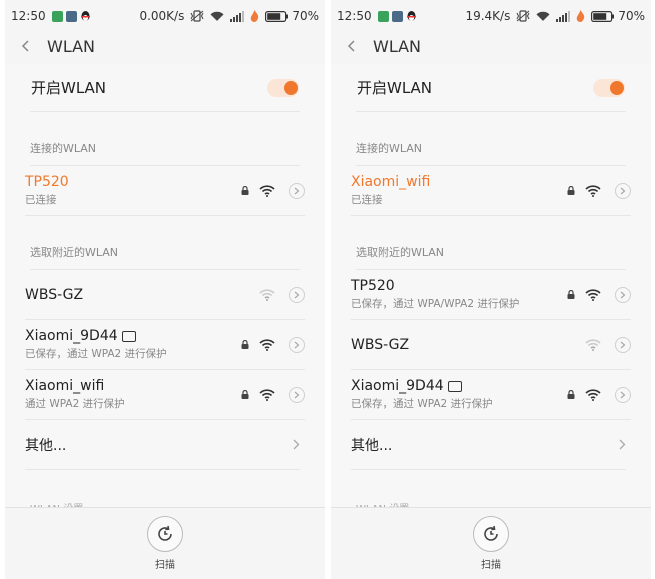  What do you see at coordinates (85, 16) in the screenshot?
I see `qq-icon` at bounding box center [85, 16].